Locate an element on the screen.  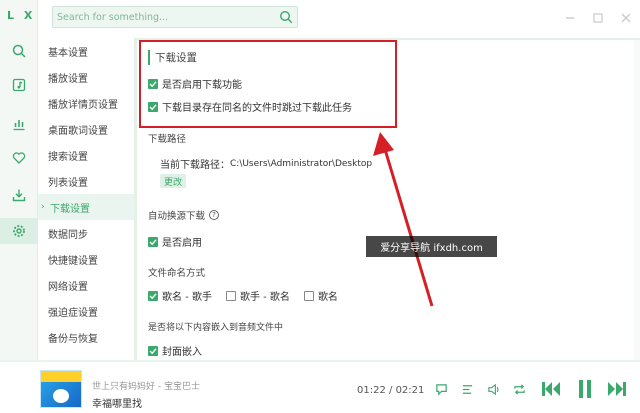
download-icon is located at coordinates (19, 195).